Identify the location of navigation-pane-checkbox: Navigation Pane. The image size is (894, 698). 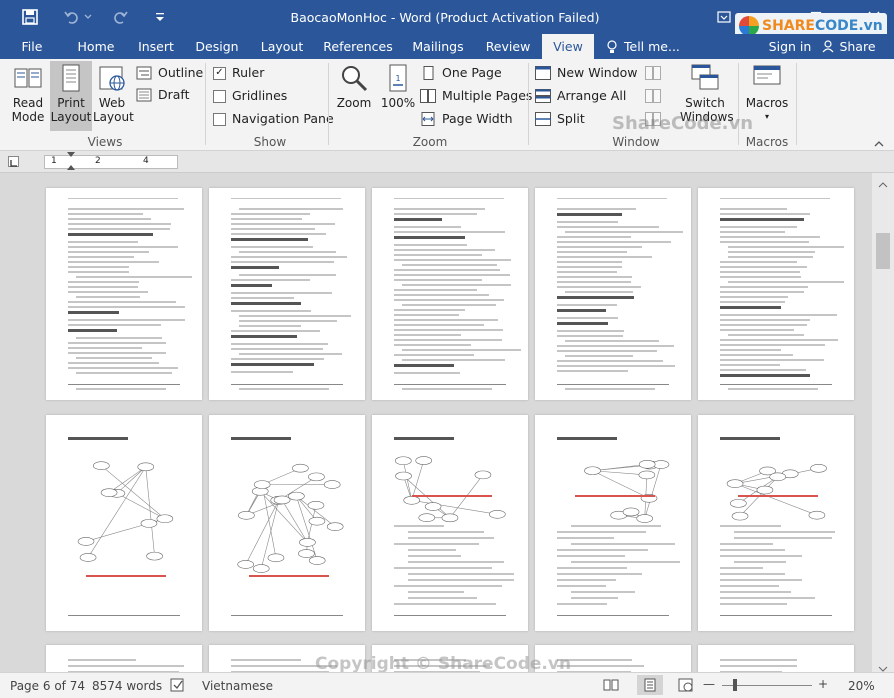
(273, 119).